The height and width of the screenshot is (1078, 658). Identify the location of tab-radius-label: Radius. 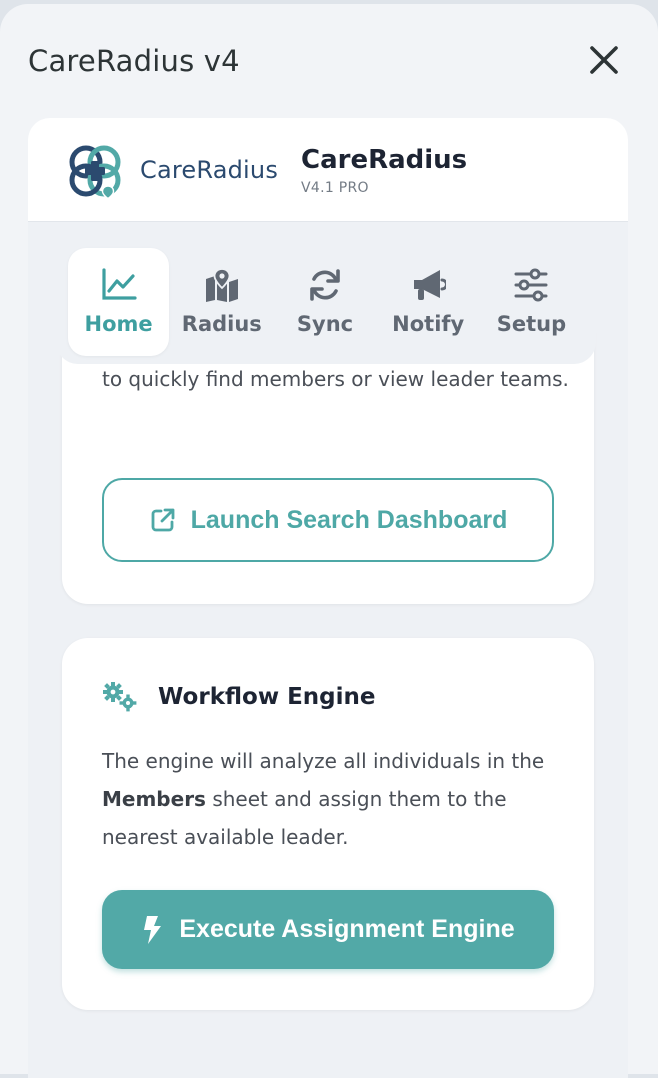
(221, 324).